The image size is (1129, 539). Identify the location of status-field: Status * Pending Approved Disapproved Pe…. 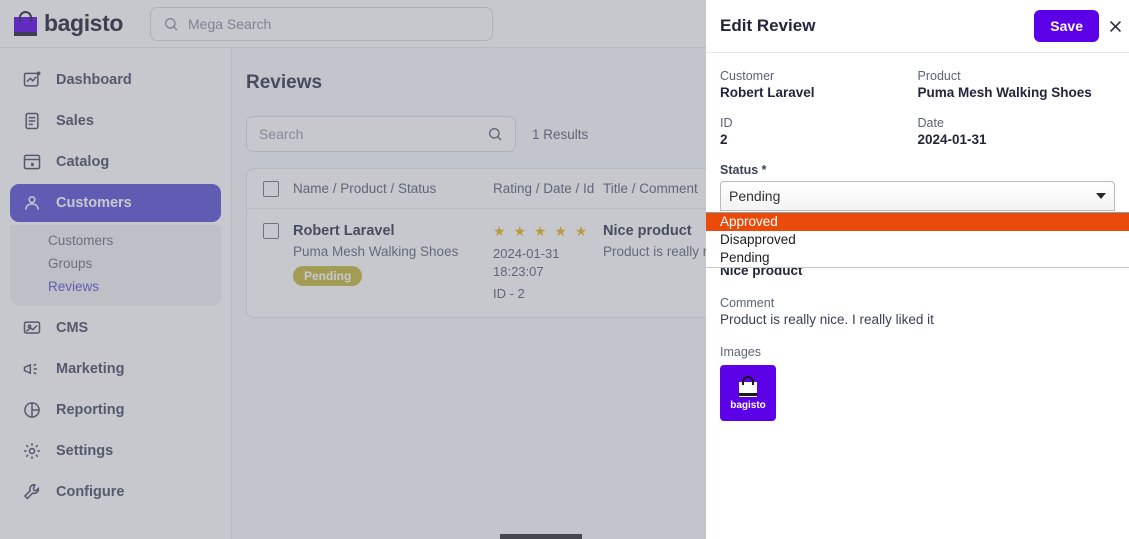
(917, 215).